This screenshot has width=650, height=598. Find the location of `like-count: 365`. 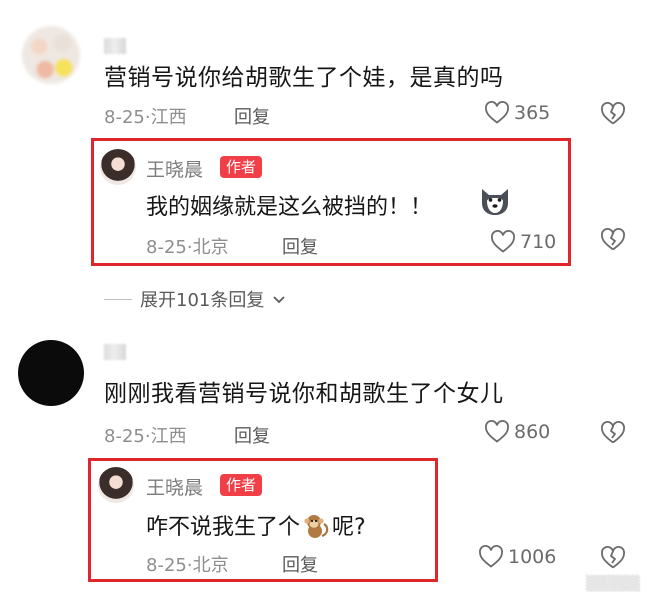

like-count: 365 is located at coordinates (532, 113).